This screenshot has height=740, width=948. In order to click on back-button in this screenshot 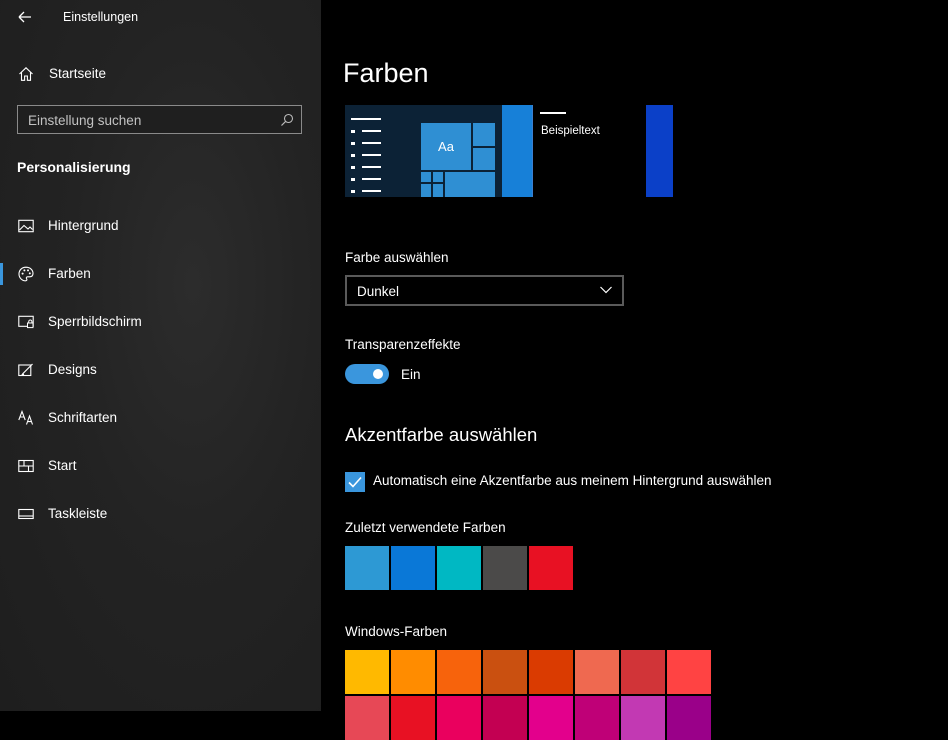, I will do `click(25, 17)`.